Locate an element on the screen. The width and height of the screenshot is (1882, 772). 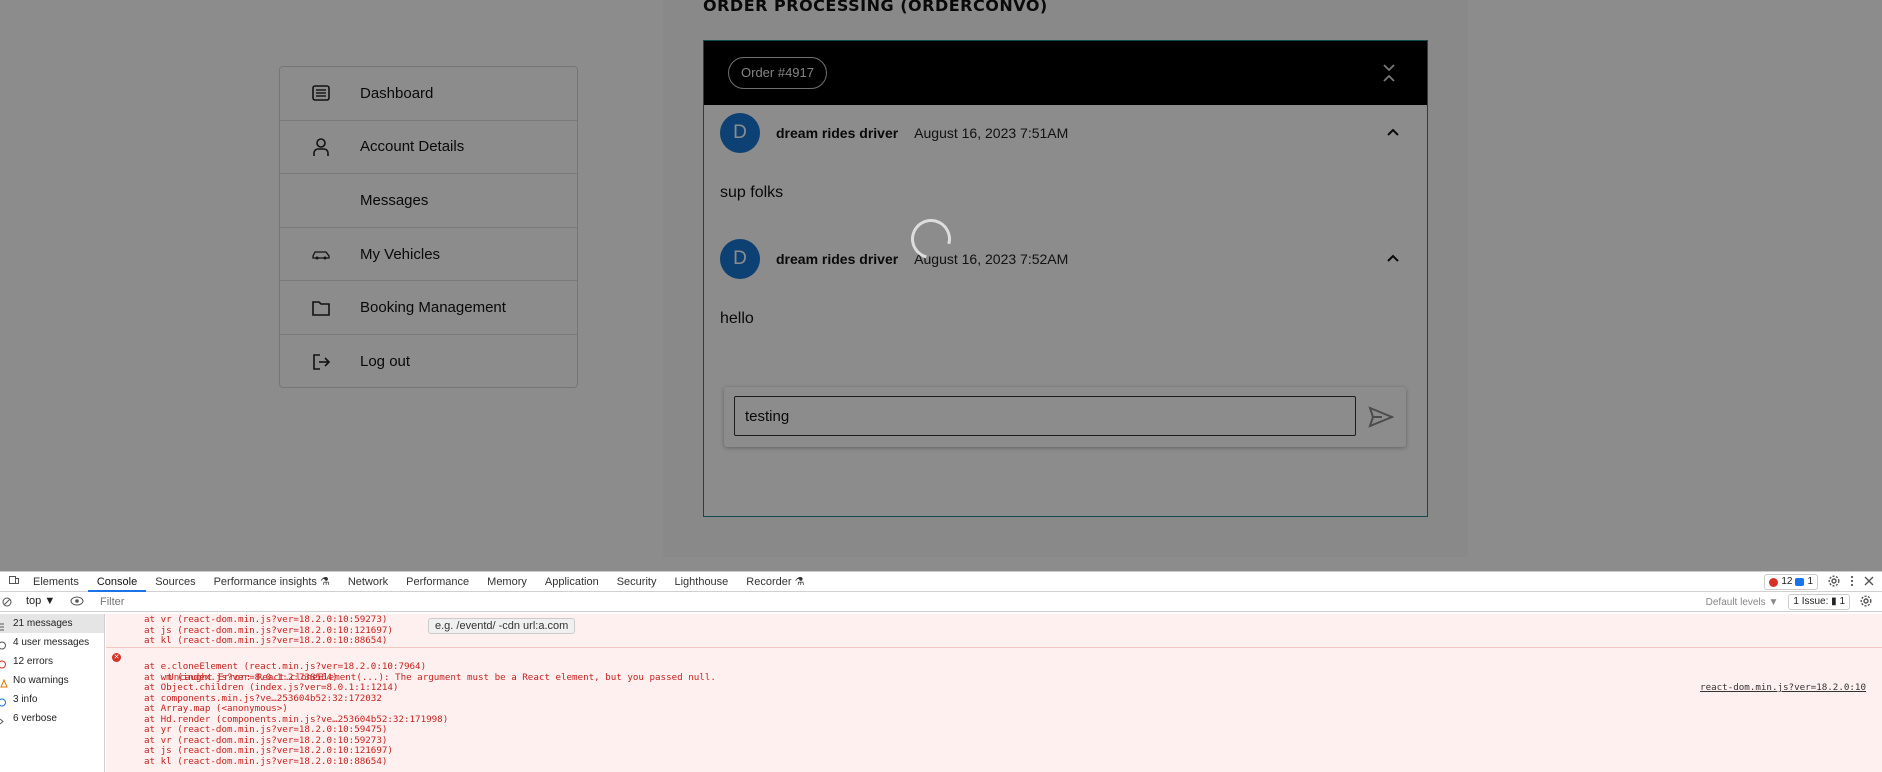
context-selector: top ▼ is located at coordinates (40, 601).